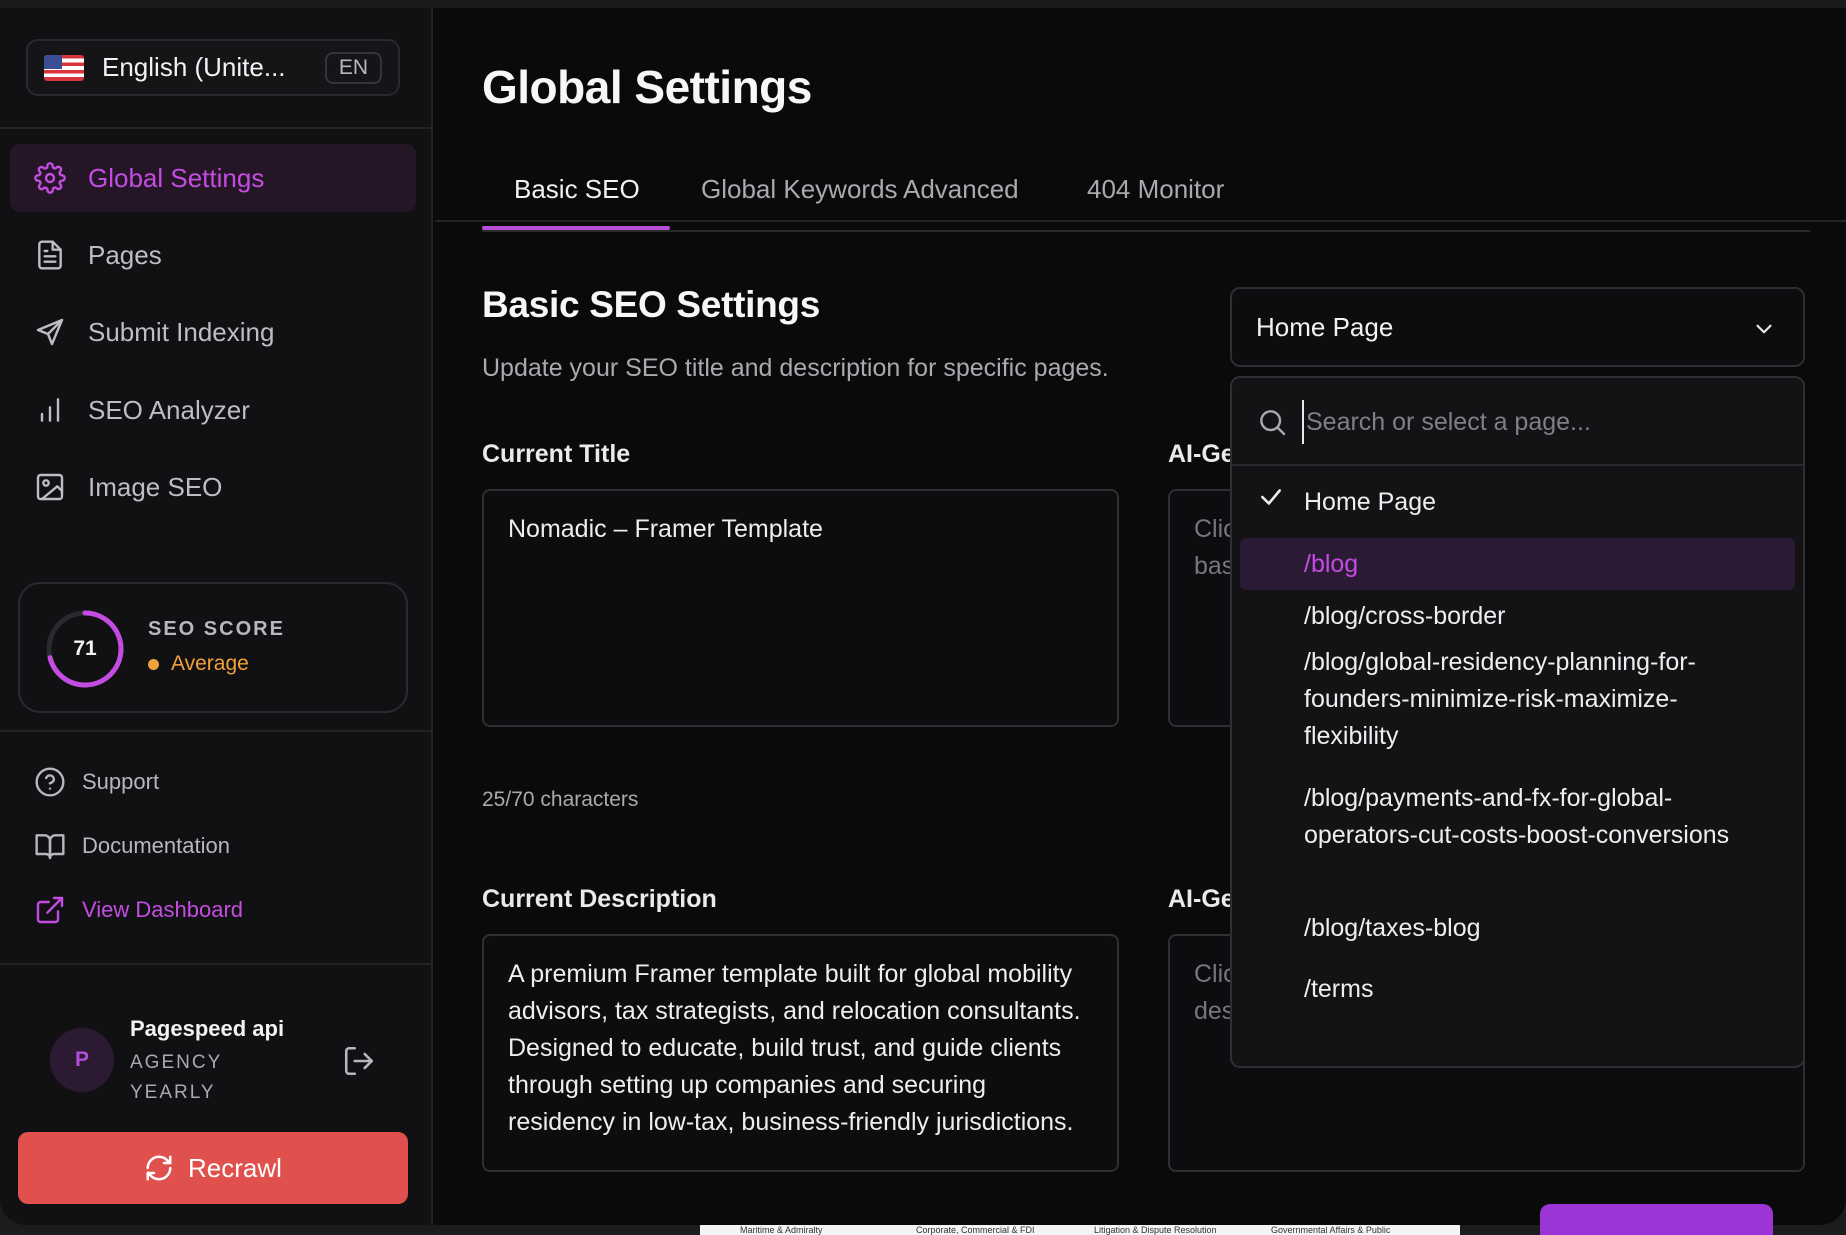 This screenshot has width=1846, height=1235. What do you see at coordinates (159, 1168) in the screenshot?
I see `refresh-icon` at bounding box center [159, 1168].